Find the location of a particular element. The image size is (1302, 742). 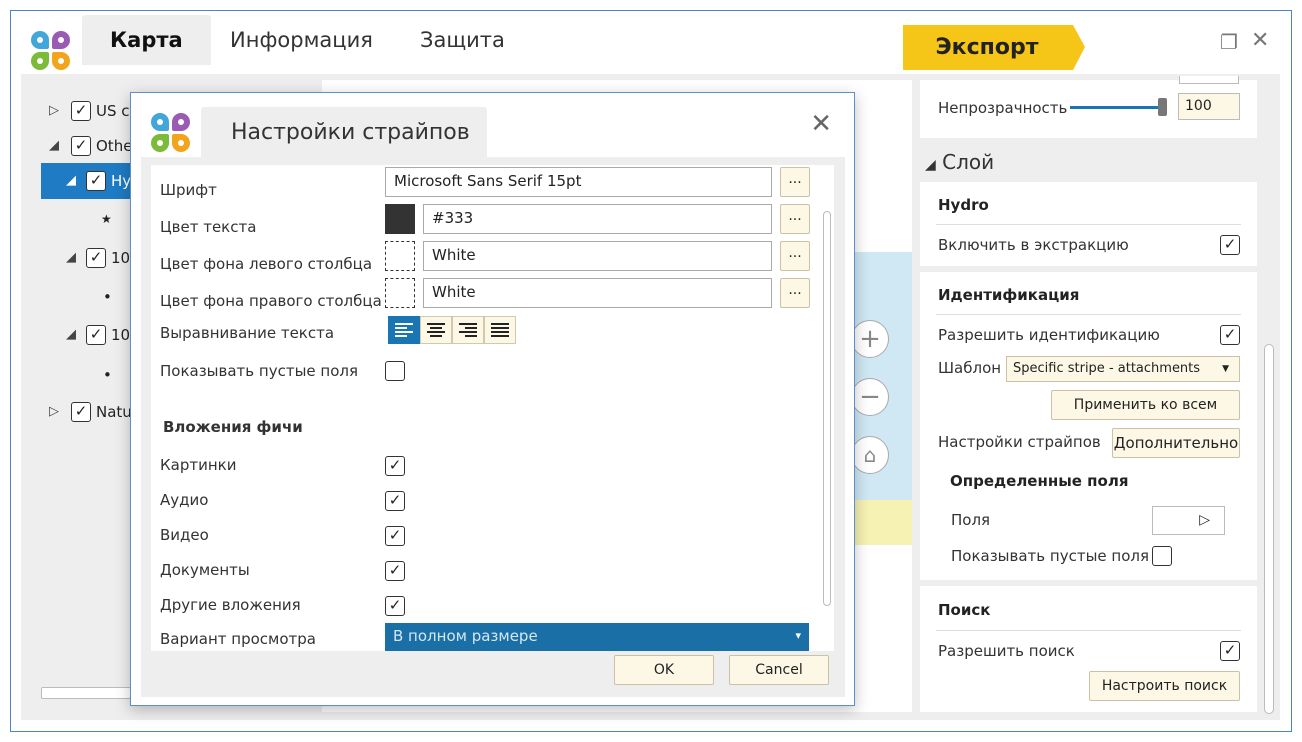

tab-map: Карта is located at coordinates (146, 40).